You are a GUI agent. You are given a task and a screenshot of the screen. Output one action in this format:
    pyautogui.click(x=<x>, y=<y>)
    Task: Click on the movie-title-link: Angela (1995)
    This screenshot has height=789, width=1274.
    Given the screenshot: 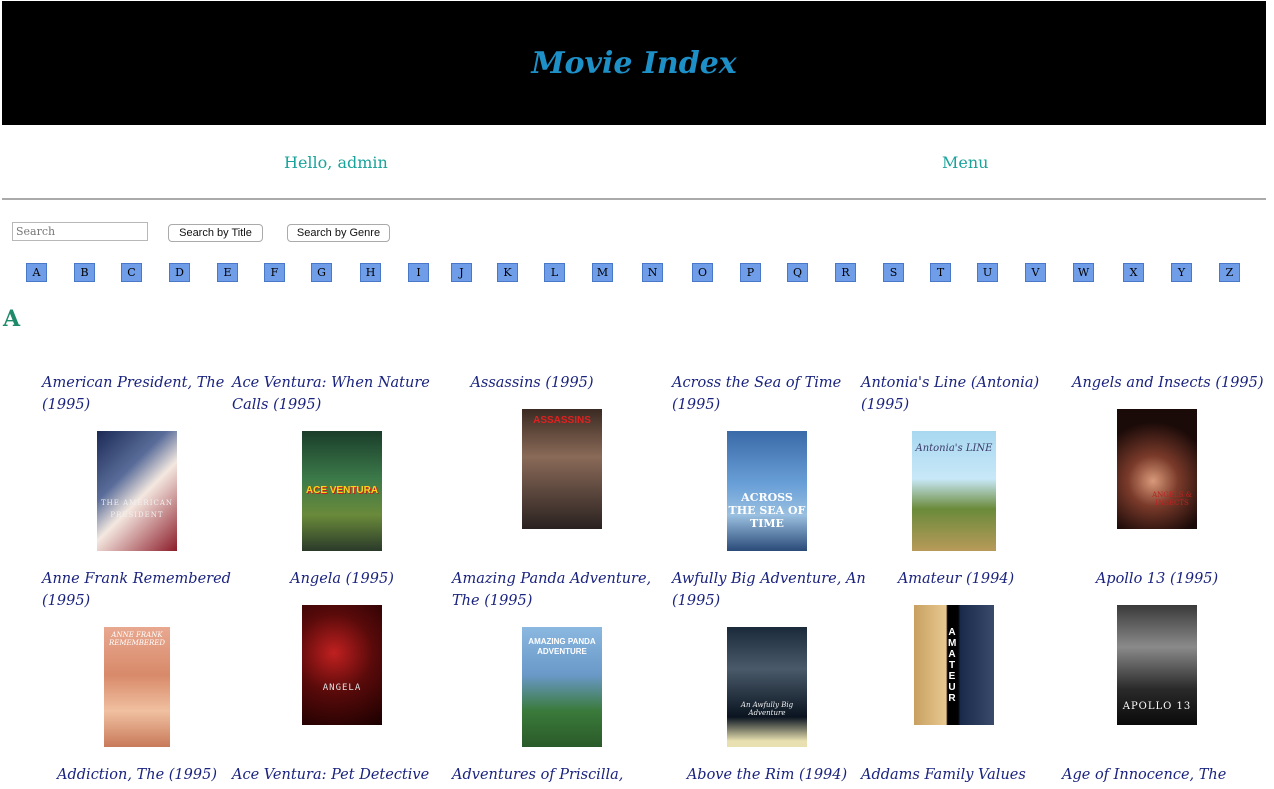 What is the action you would take?
    pyautogui.click(x=342, y=579)
    